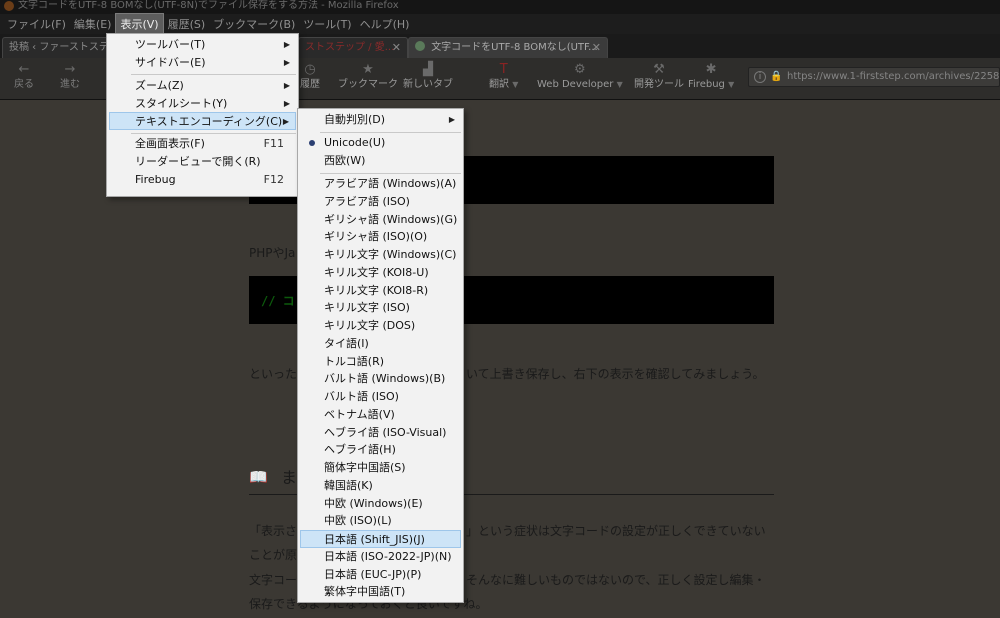 This screenshot has width=1000, height=618. What do you see at coordinates (380, 521) in the screenshot?
I see `encoding-item: 中欧 (ISO)(L)` at bounding box center [380, 521].